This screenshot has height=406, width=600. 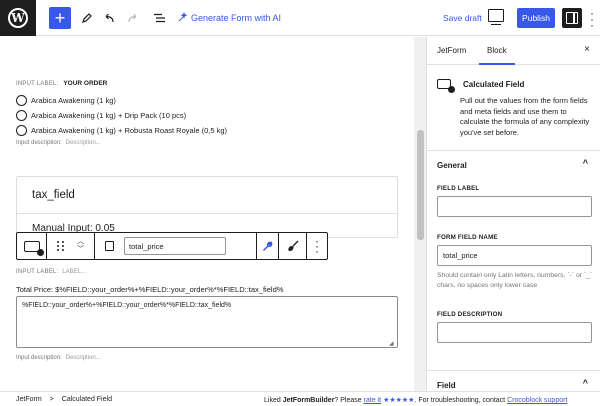 I want to click on generate-form-ai-button: Generate Form with AI, so click(x=230, y=17).